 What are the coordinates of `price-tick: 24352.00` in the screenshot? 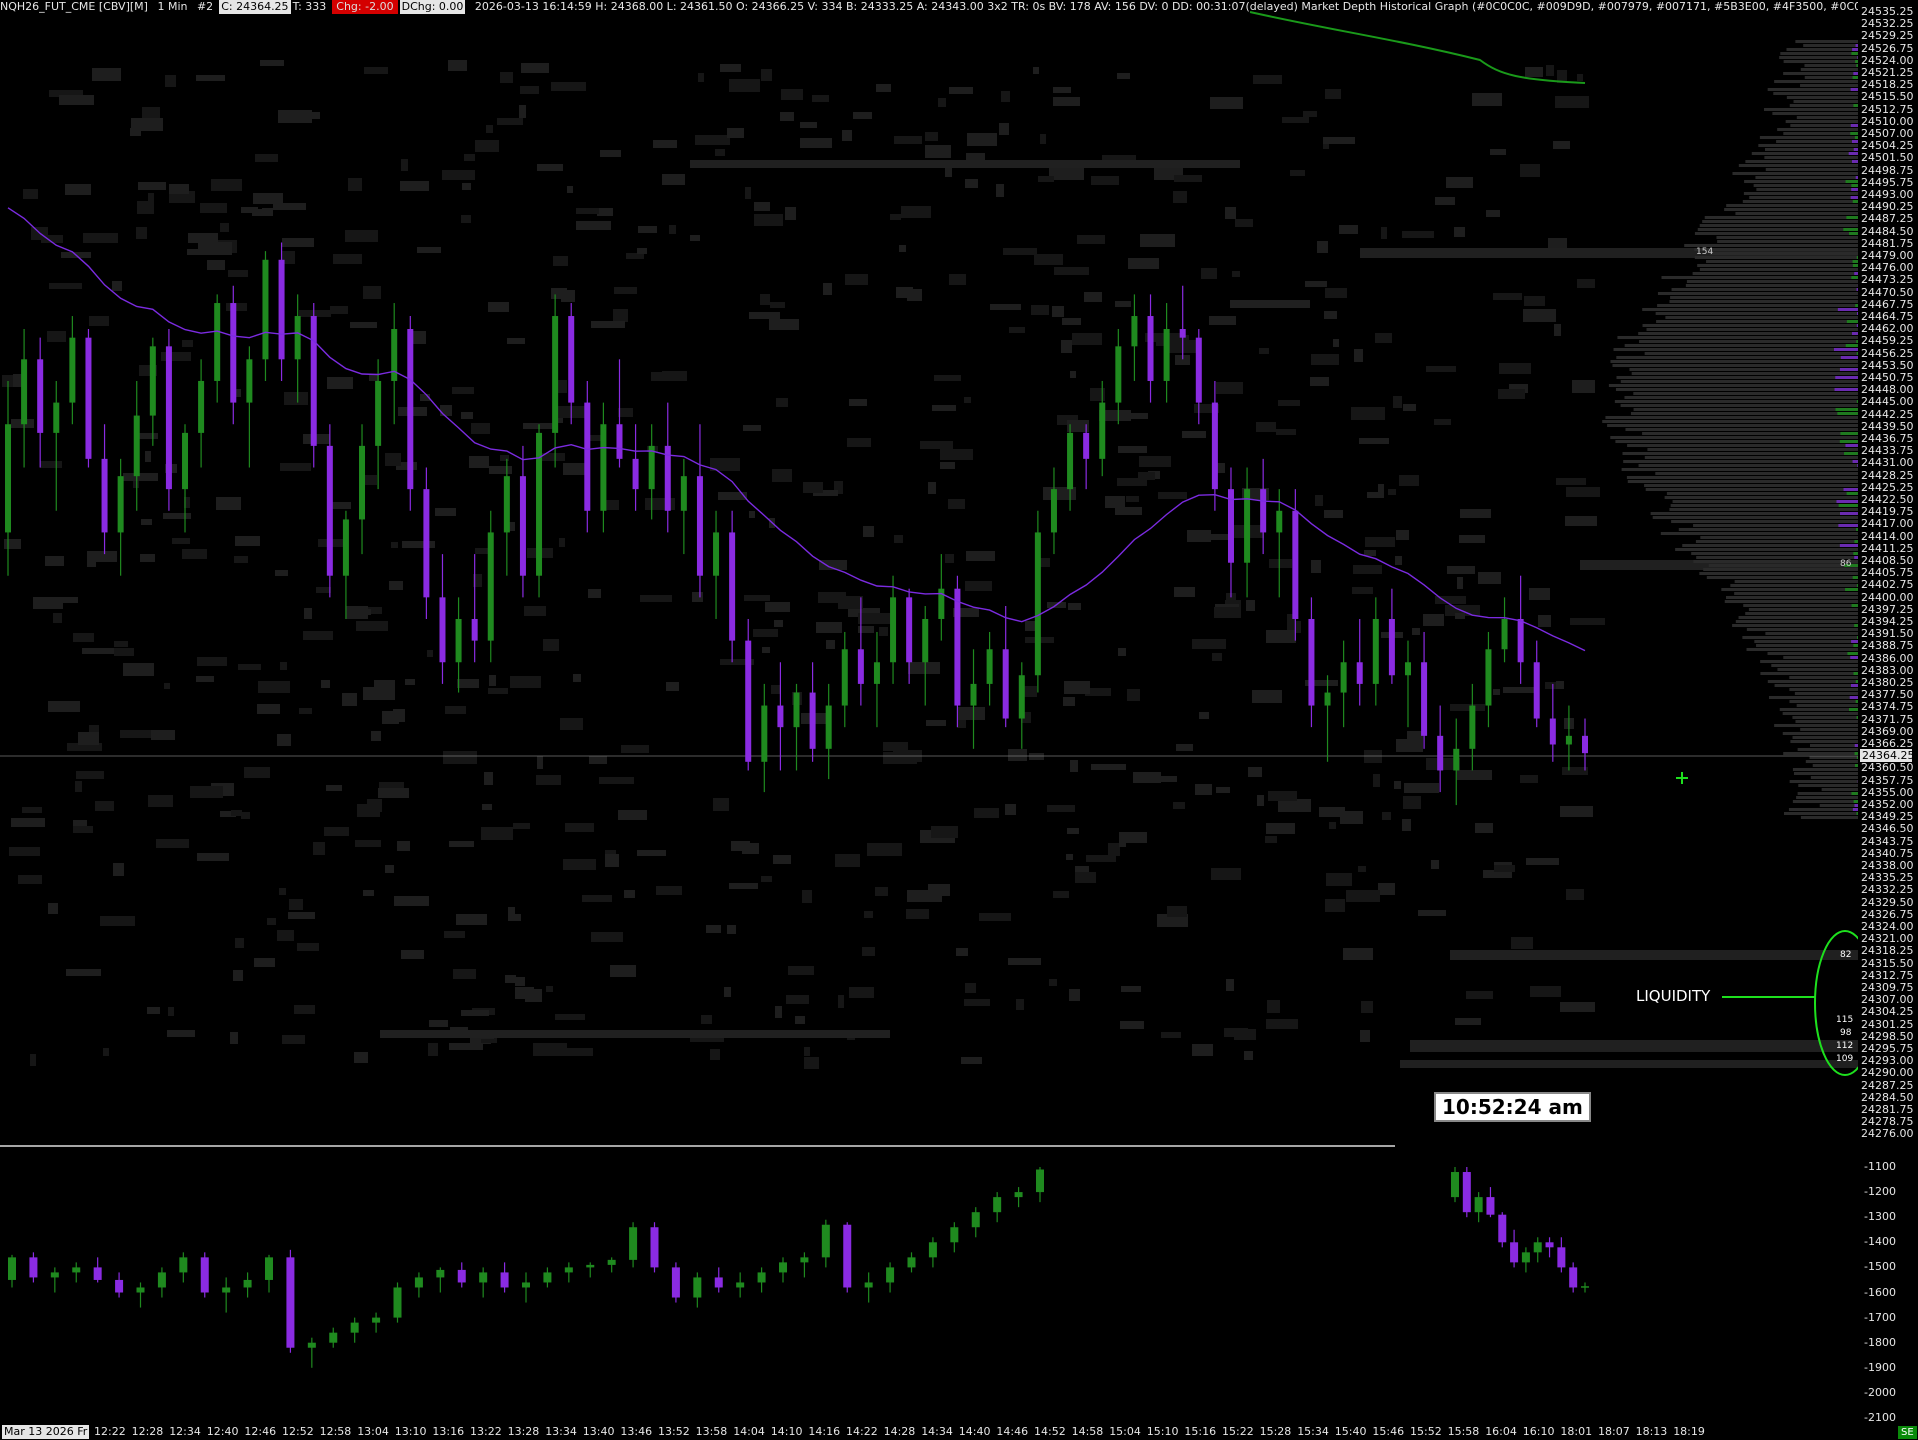 It's located at (1887, 804).